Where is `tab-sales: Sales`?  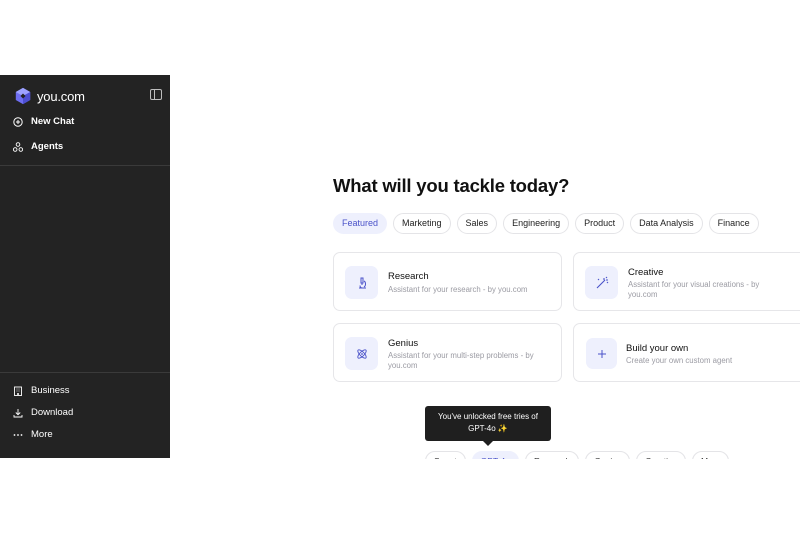 tab-sales: Sales is located at coordinates (477, 223).